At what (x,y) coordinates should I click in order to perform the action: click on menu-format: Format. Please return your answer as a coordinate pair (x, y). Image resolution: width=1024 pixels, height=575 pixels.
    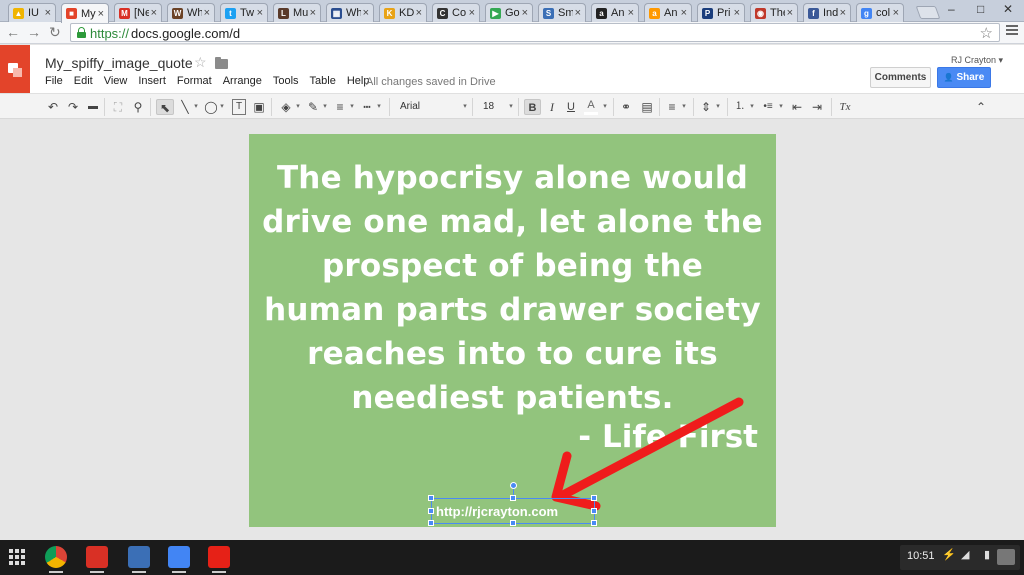
    Looking at the image, I should click on (194, 81).